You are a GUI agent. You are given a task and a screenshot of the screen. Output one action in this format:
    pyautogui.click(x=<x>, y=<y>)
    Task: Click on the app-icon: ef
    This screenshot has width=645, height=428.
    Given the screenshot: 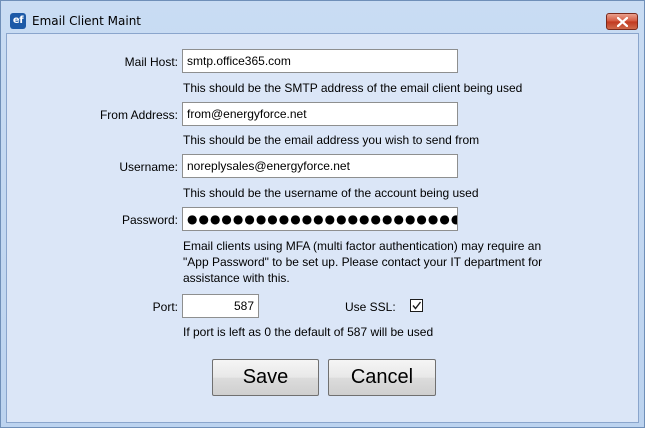 What is the action you would take?
    pyautogui.click(x=18, y=21)
    